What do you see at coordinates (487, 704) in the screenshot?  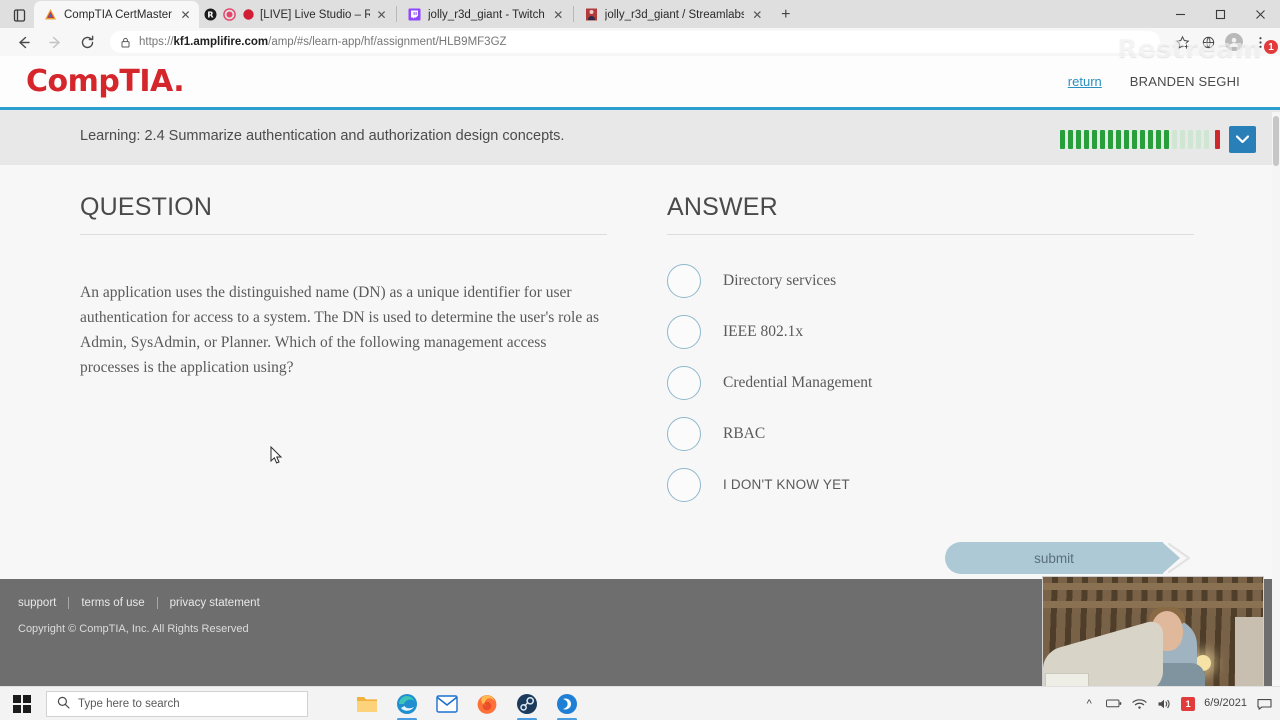 I see `taskbar-app-firefox` at bounding box center [487, 704].